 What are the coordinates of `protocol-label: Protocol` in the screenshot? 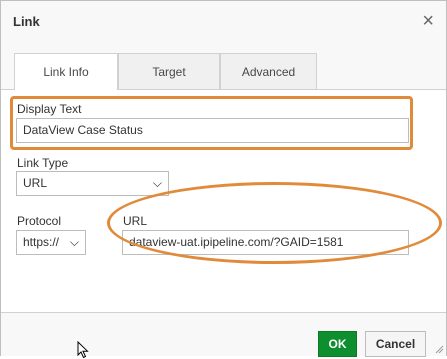 It's located at (39, 221).